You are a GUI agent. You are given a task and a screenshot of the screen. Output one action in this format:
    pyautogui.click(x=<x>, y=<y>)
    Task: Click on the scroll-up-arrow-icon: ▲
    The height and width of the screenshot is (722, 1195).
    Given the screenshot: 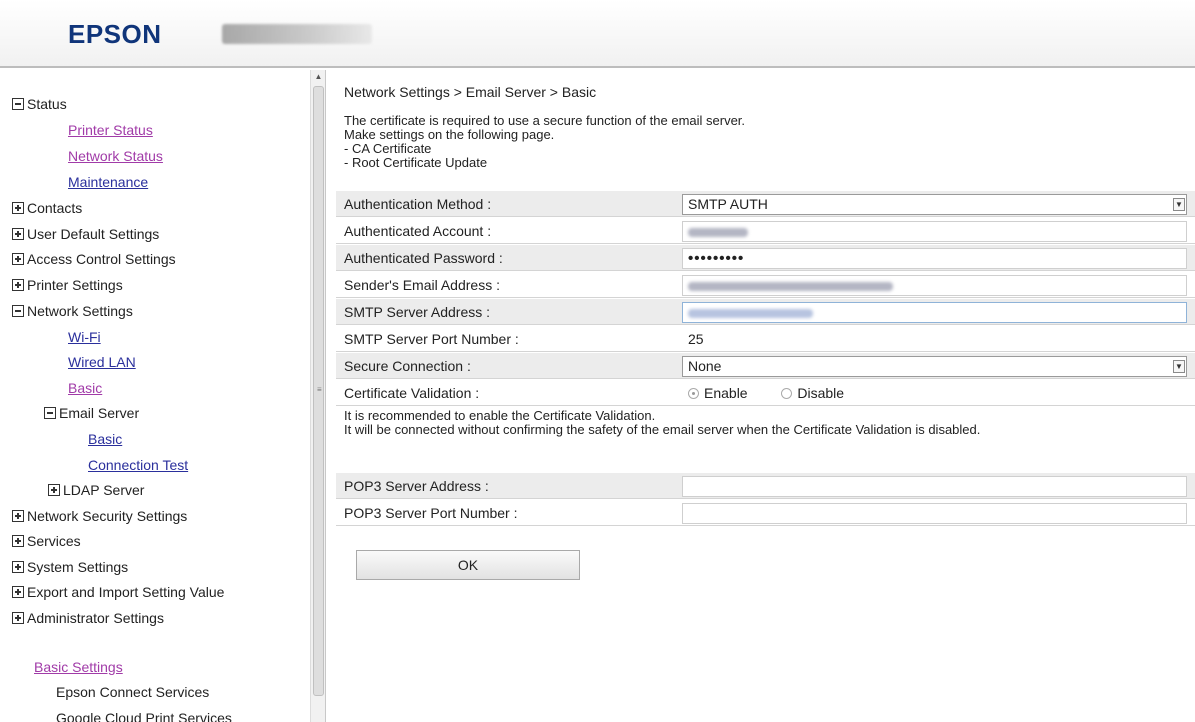 What is the action you would take?
    pyautogui.click(x=318, y=77)
    